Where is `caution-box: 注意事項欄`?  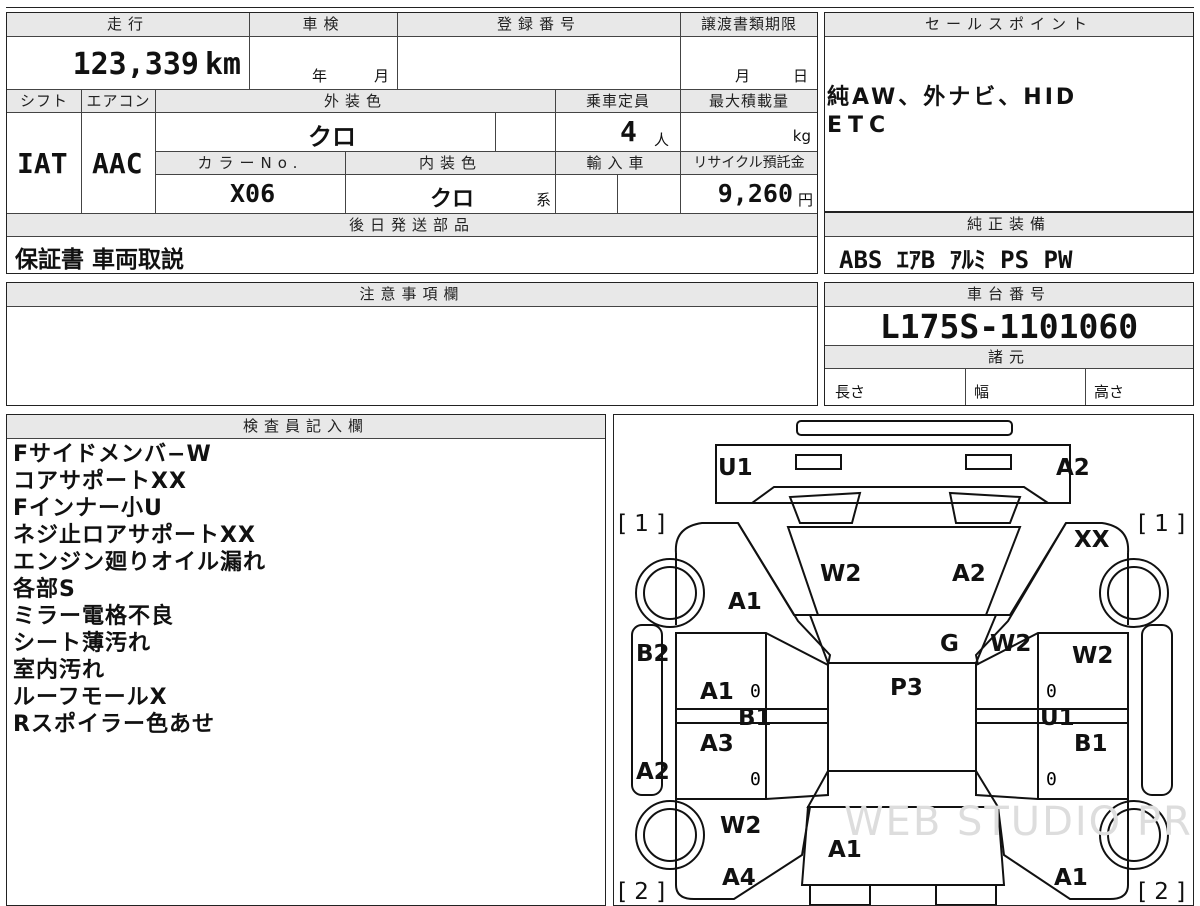 caution-box: 注意事項欄 is located at coordinates (412, 344).